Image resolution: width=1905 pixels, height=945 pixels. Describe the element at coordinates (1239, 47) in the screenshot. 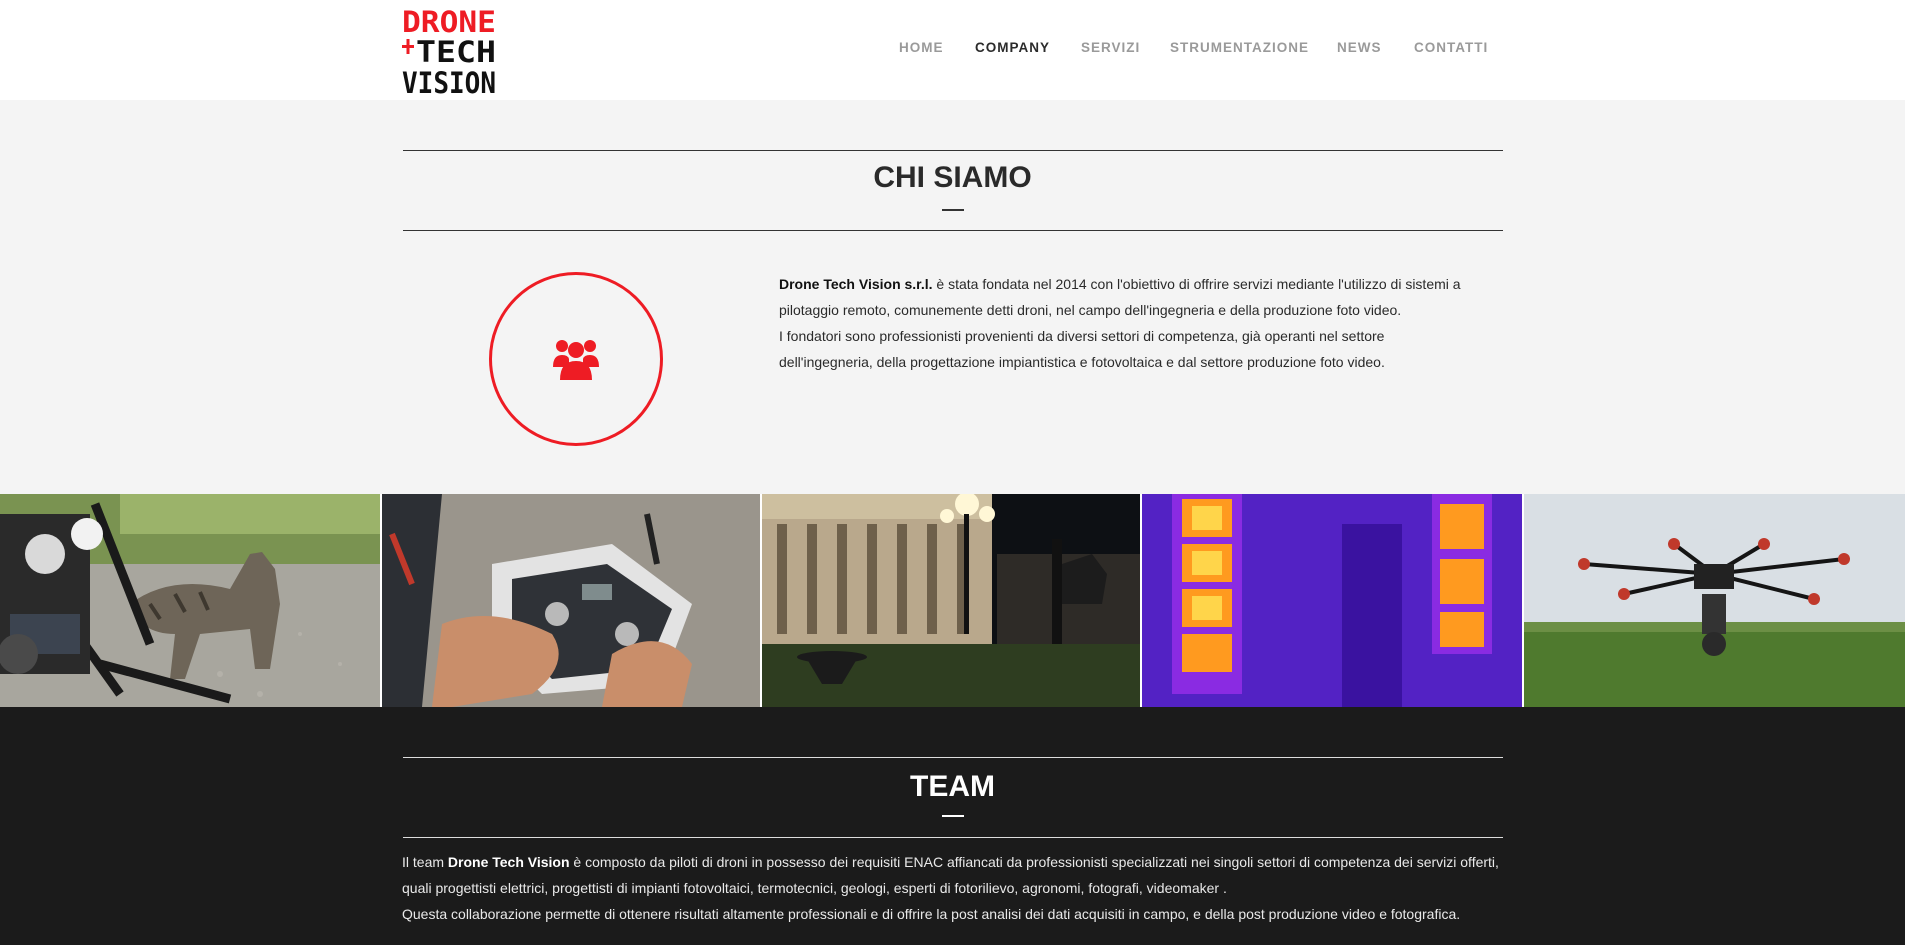

I see `nav-item-strumentazione: STRUMENTAZIONE` at that location.